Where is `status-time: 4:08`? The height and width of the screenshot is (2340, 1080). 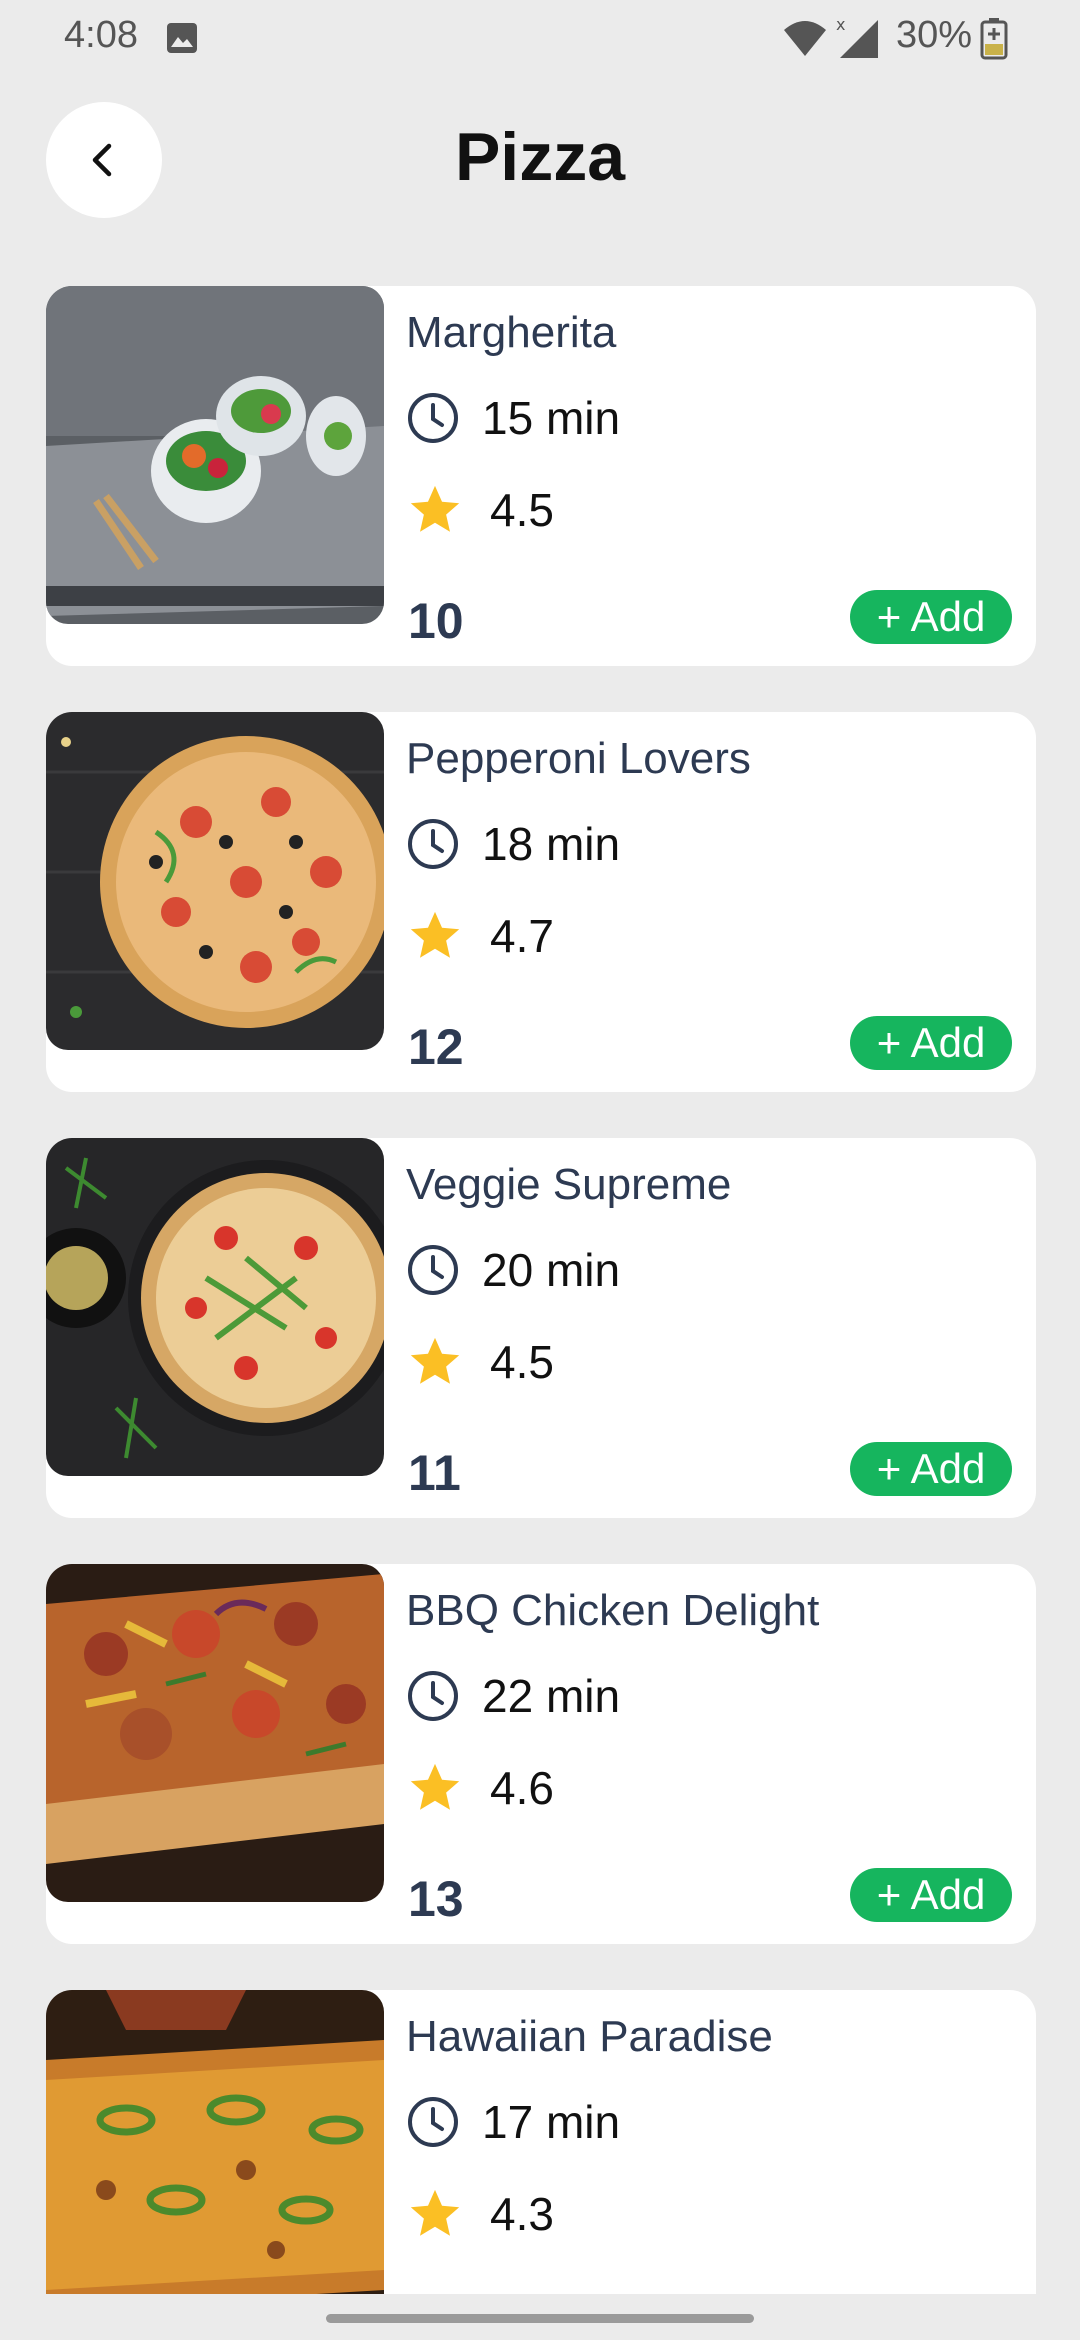 status-time: 4:08 is located at coordinates (101, 35).